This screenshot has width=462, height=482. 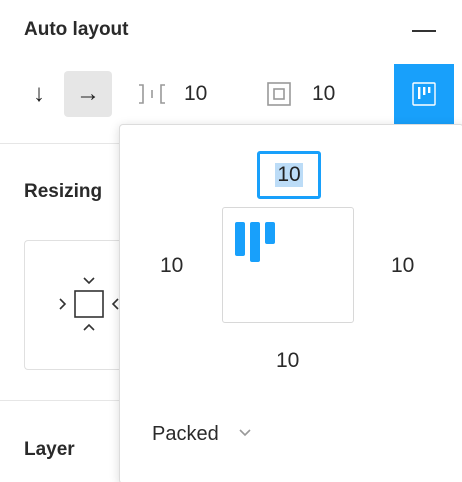 I want to click on item-spacing-icon, so click(x=152, y=94).